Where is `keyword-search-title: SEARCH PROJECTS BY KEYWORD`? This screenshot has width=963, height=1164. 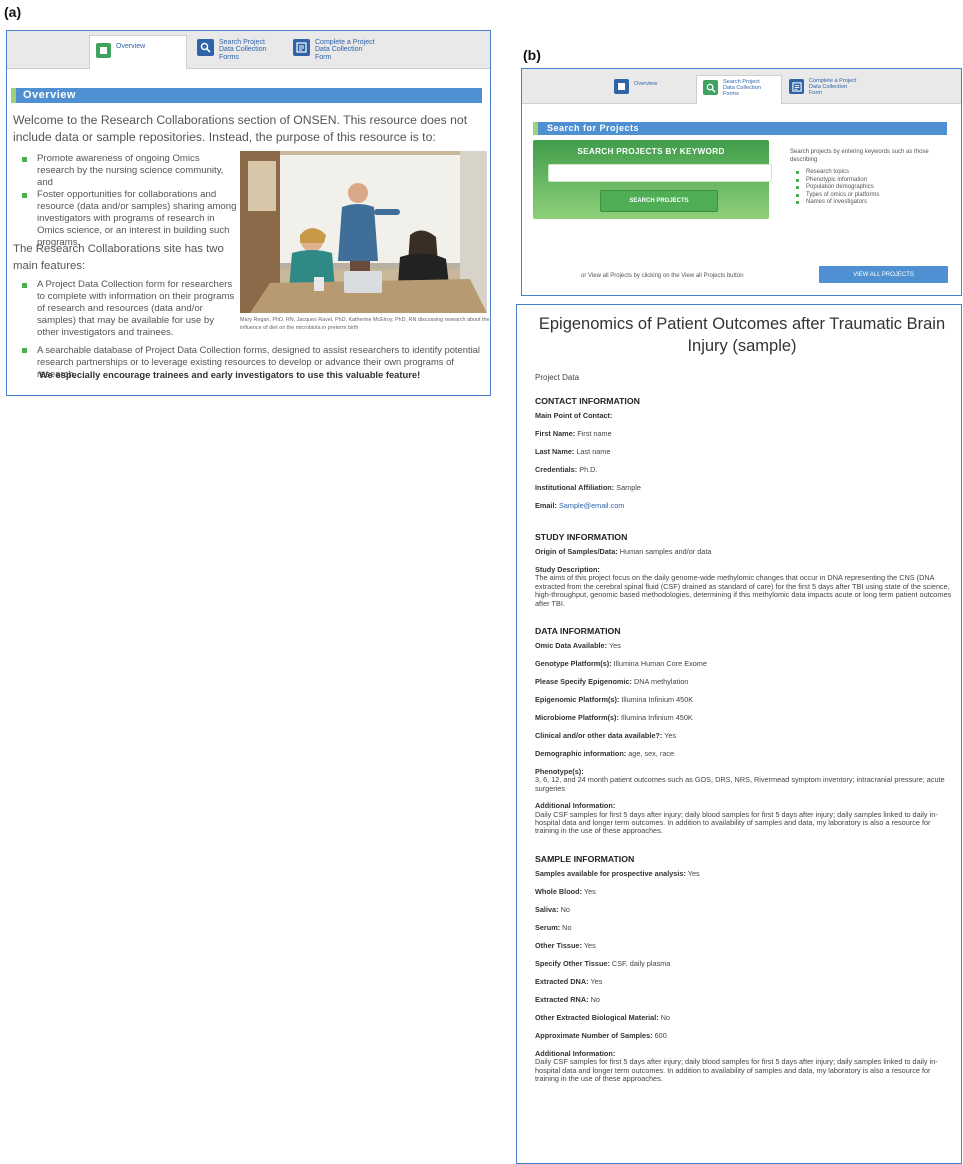 keyword-search-title: SEARCH PROJECTS BY KEYWORD is located at coordinates (651, 151).